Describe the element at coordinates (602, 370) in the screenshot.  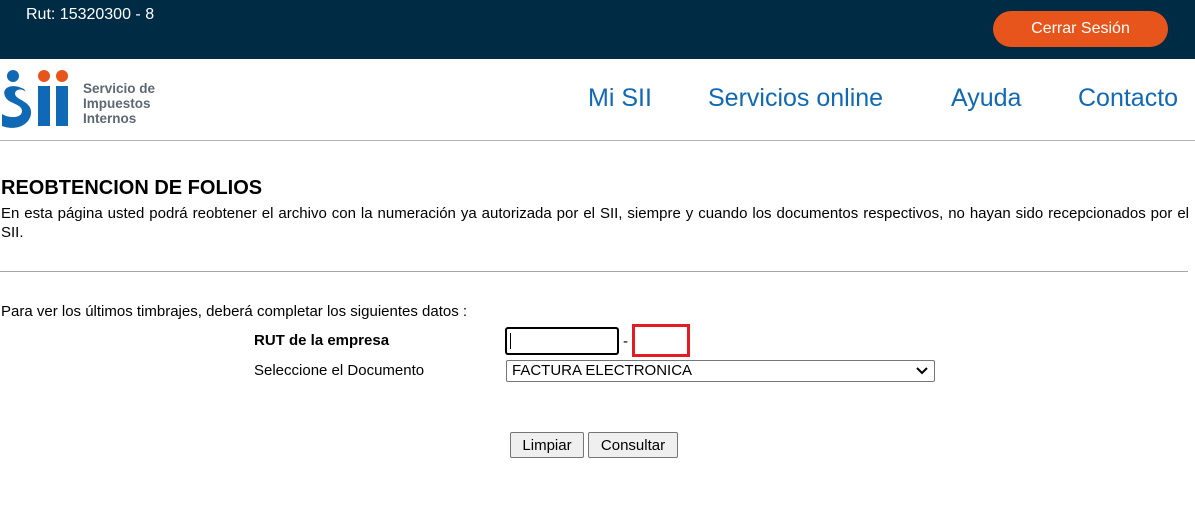
I see `document-select-value: FACTURA ELECTRONICA` at that location.